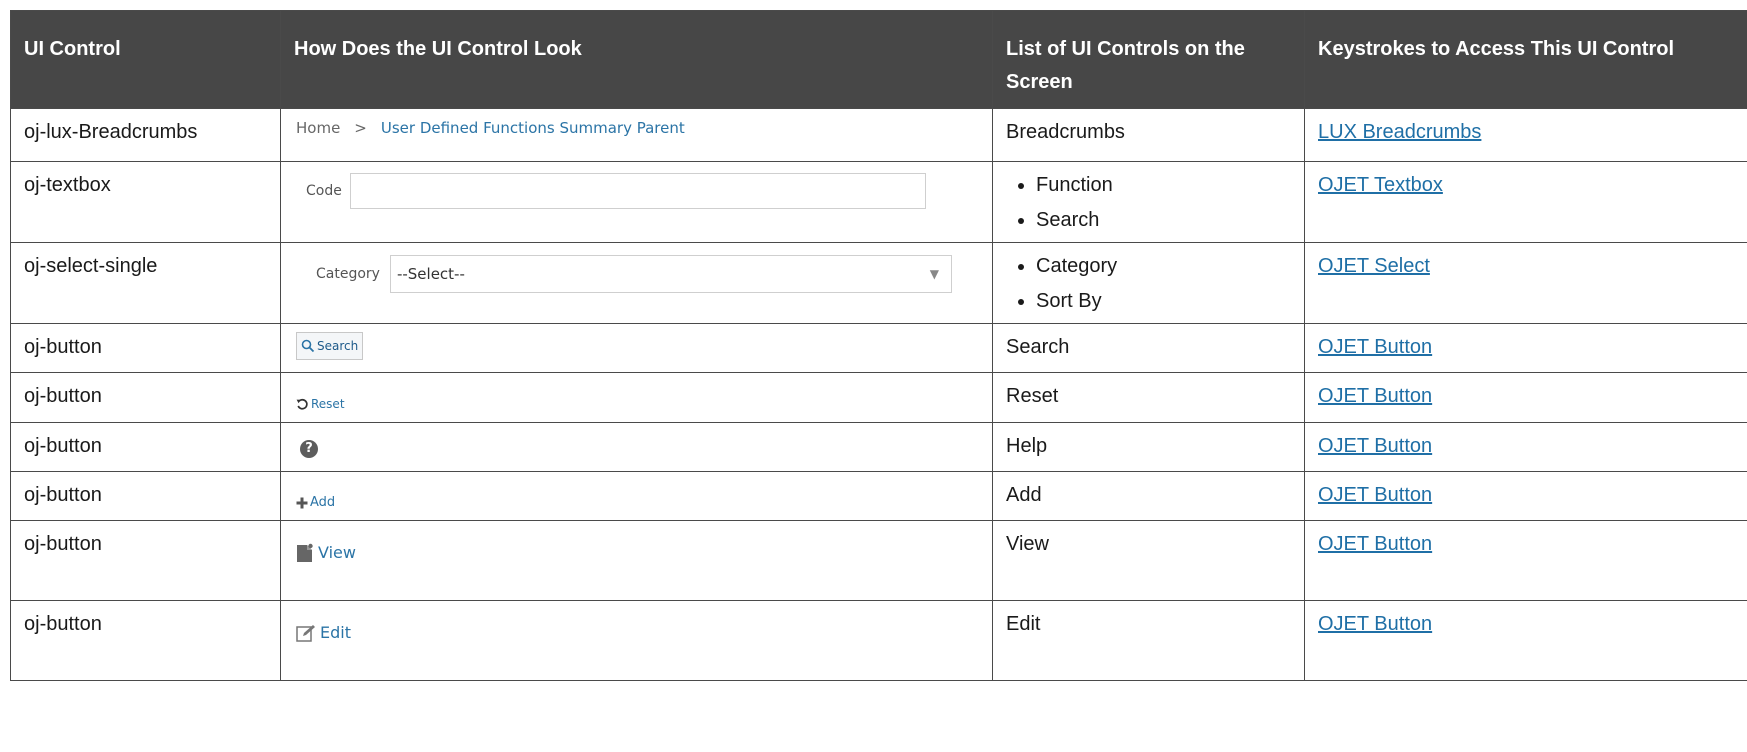  I want to click on controls-list-cell: View, so click(1148, 560).